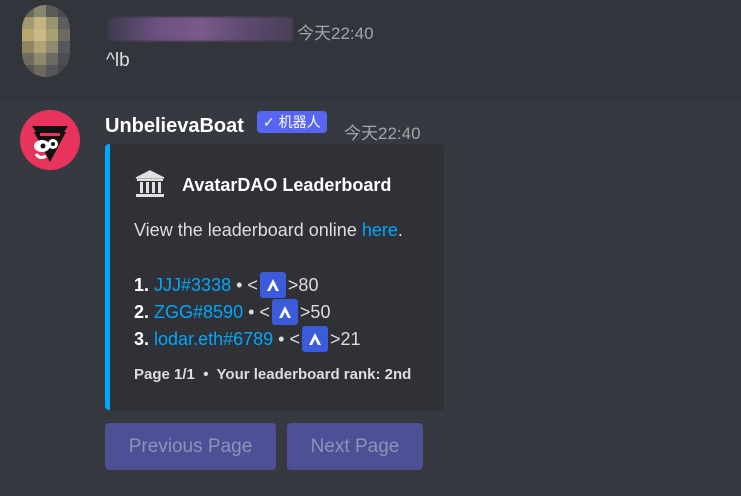  What do you see at coordinates (345, 338) in the screenshot?
I see `entry-amount: >21` at bounding box center [345, 338].